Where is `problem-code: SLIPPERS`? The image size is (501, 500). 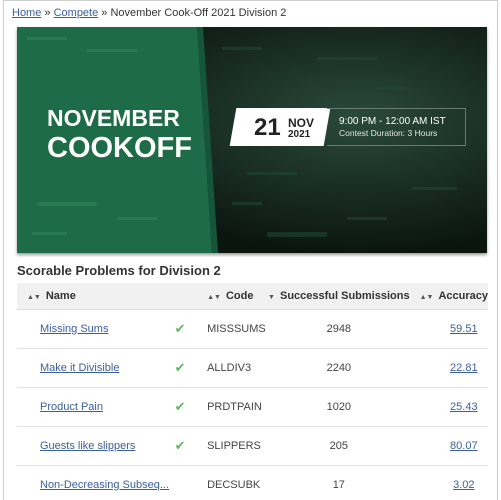
problem-code: SLIPPERS is located at coordinates (234, 445).